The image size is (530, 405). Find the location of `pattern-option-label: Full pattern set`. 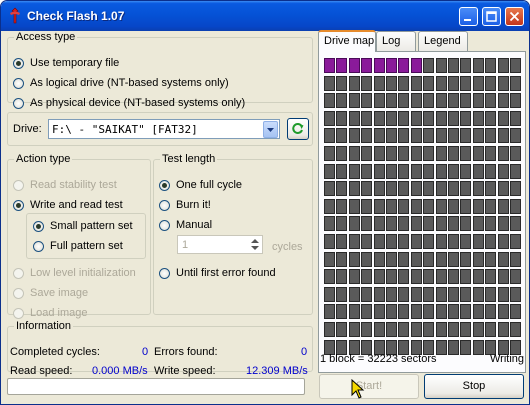

pattern-option-label: Full pattern set is located at coordinates (86, 246).